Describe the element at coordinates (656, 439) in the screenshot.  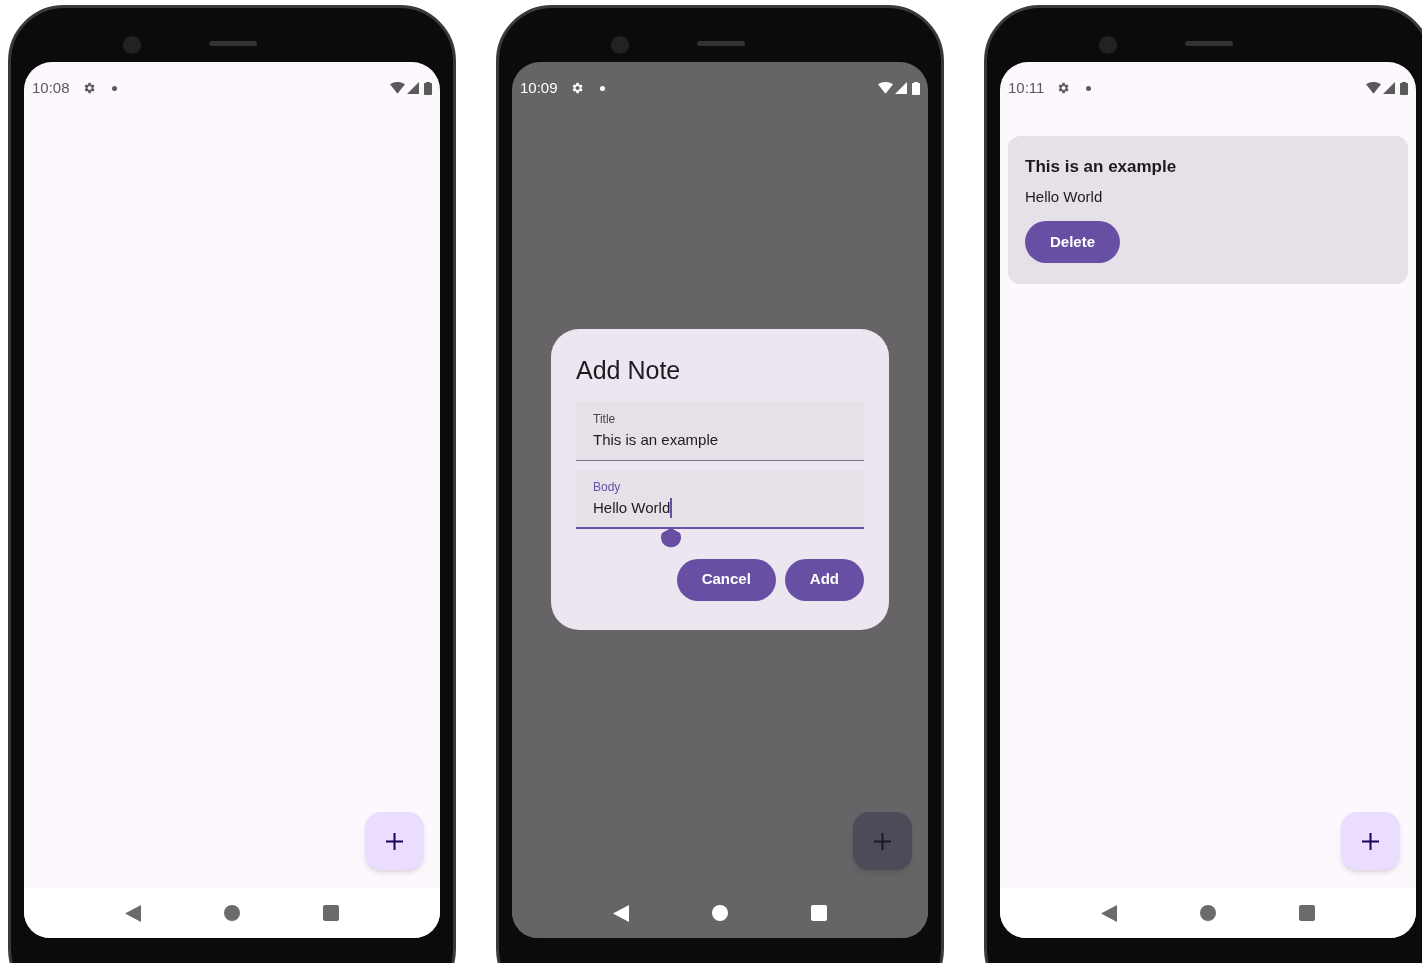
I see `field-value: This is an example` at that location.